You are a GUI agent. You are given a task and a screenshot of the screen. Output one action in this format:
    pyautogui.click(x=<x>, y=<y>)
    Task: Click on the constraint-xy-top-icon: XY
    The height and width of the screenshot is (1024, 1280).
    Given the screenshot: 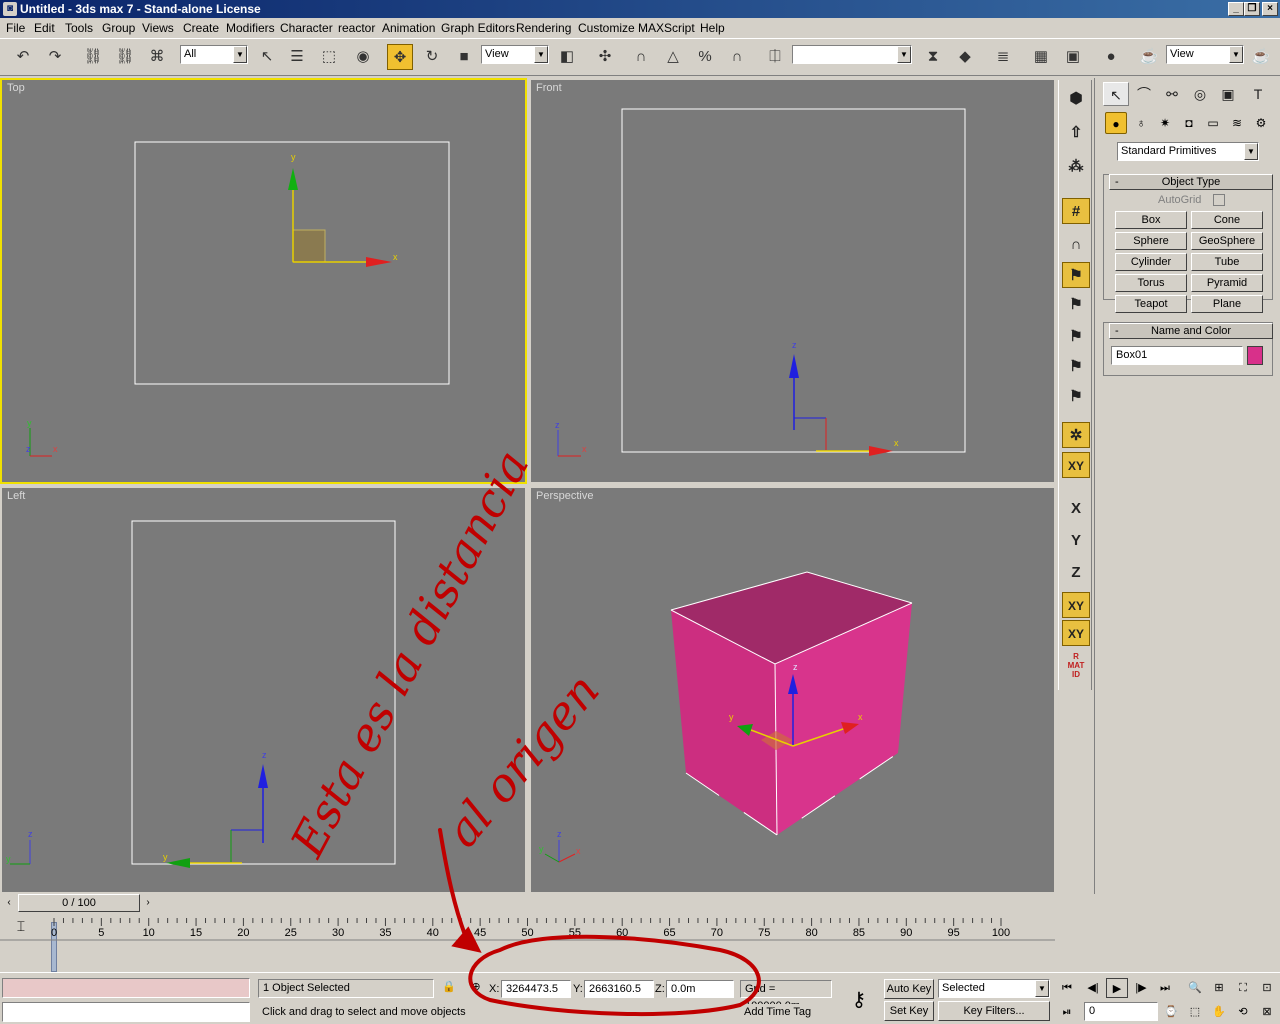 What is the action you would take?
    pyautogui.click(x=1076, y=465)
    